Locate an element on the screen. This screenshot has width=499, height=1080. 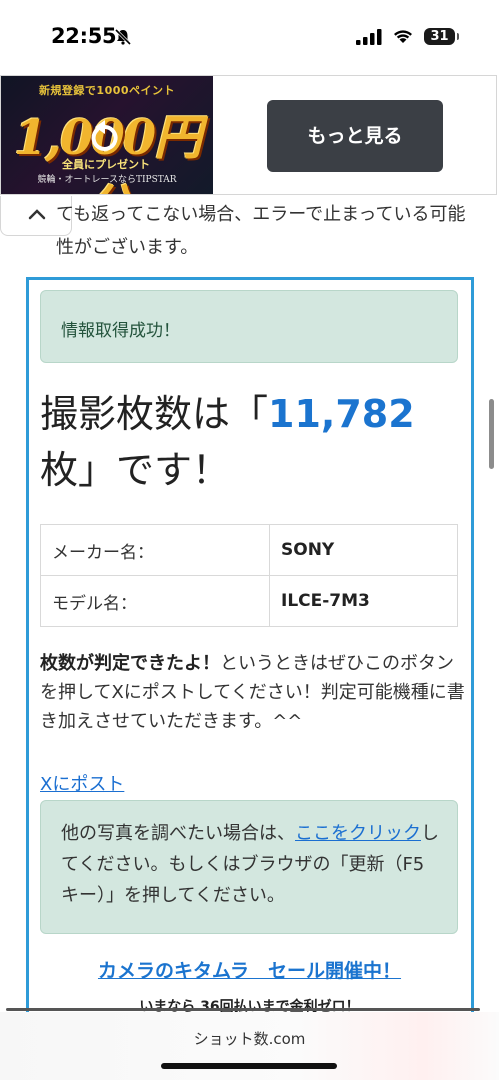
bell-muted-icon is located at coordinates (123, 37).